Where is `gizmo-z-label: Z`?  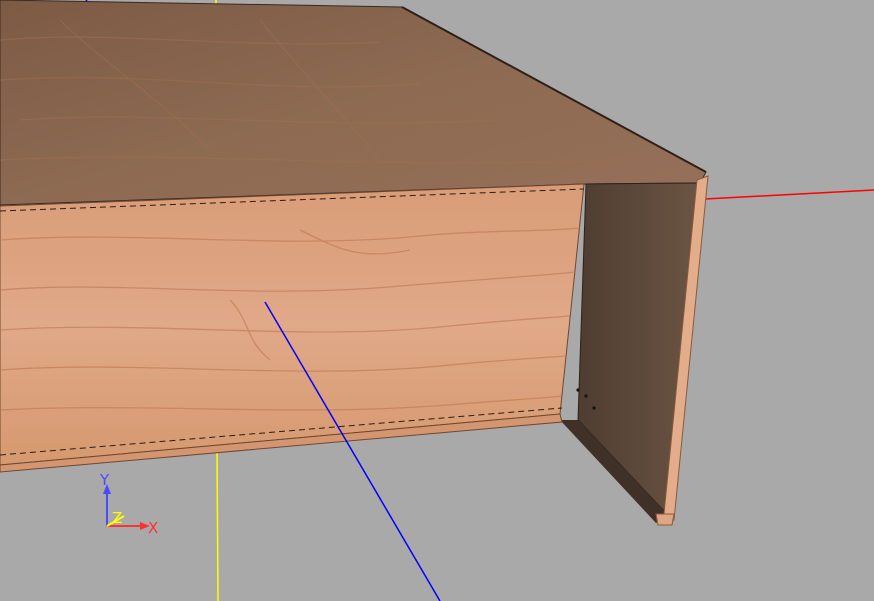
gizmo-z-label: Z is located at coordinates (117, 518).